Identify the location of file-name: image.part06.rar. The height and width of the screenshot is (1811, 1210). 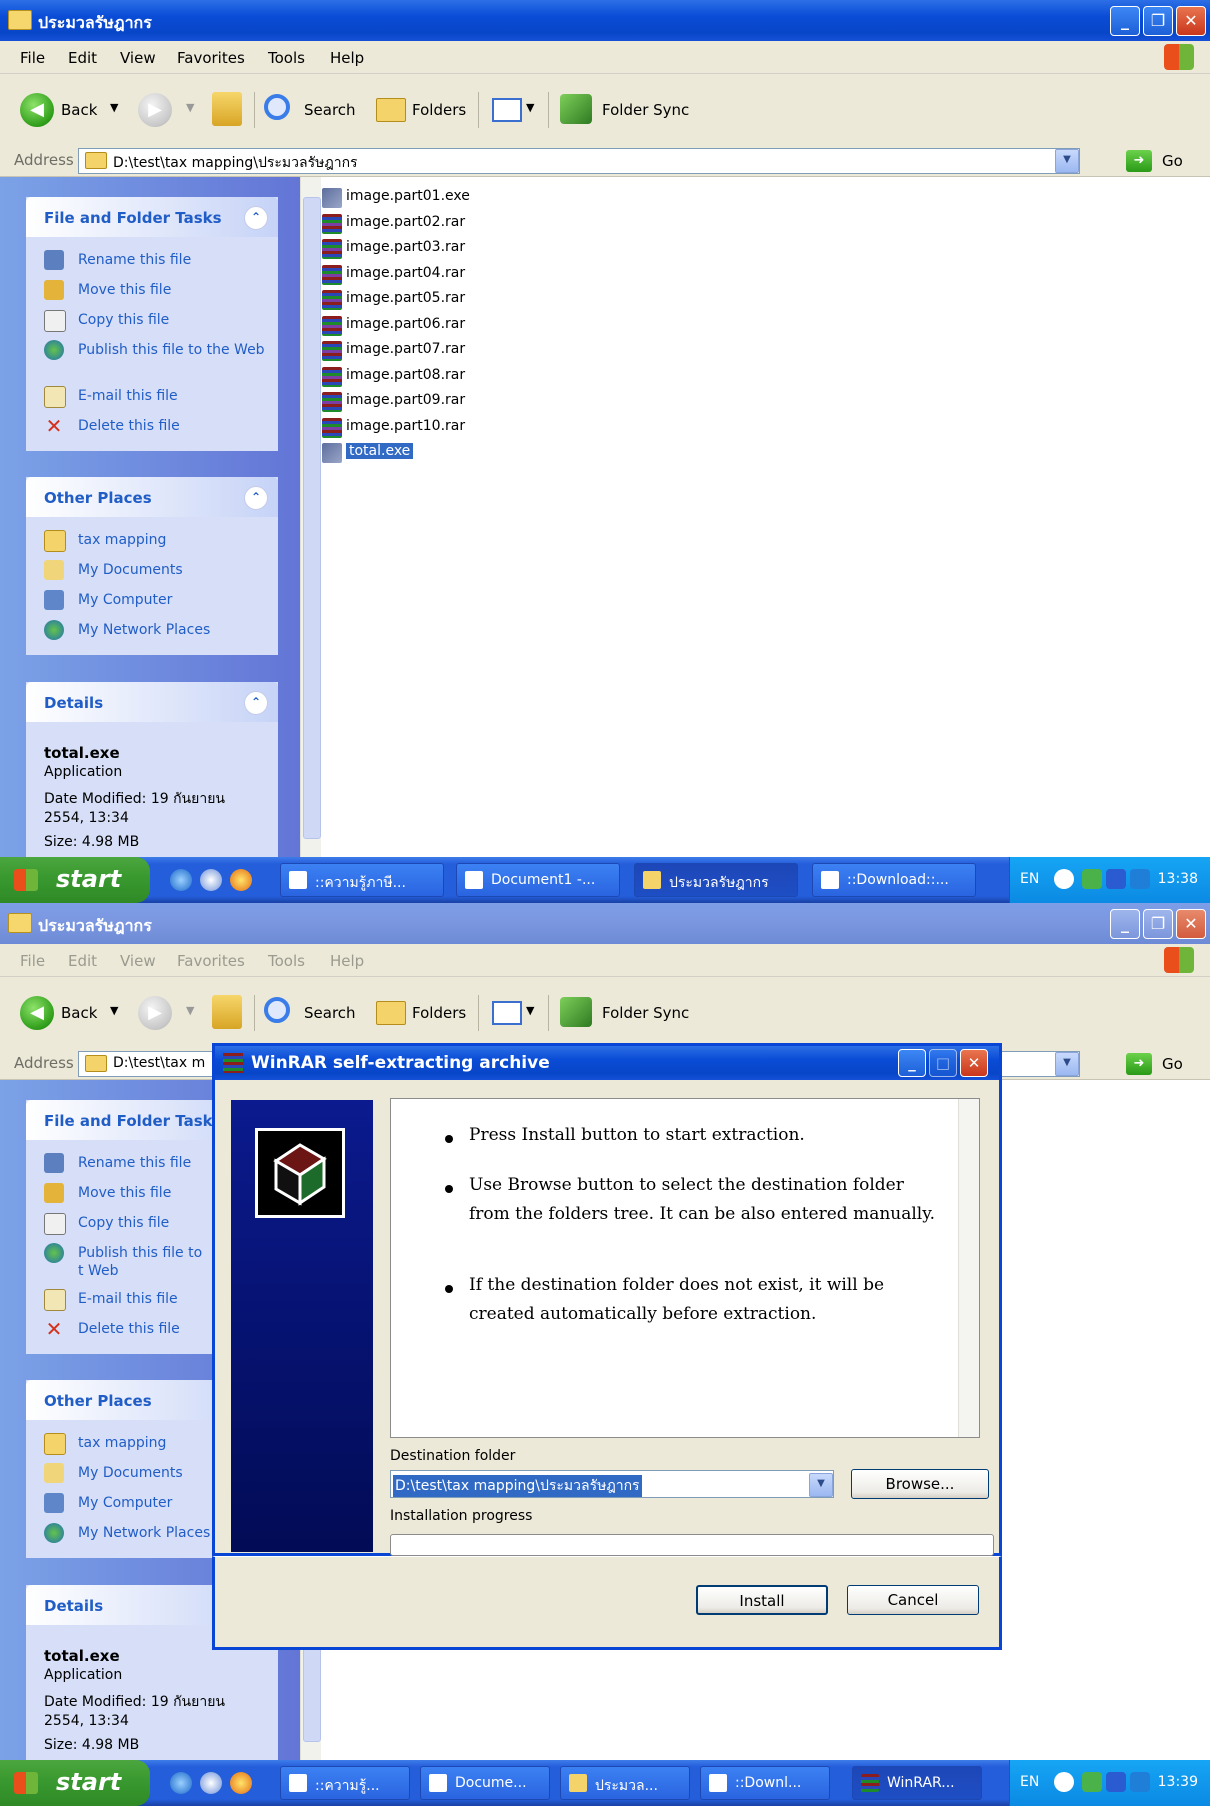
(405, 324).